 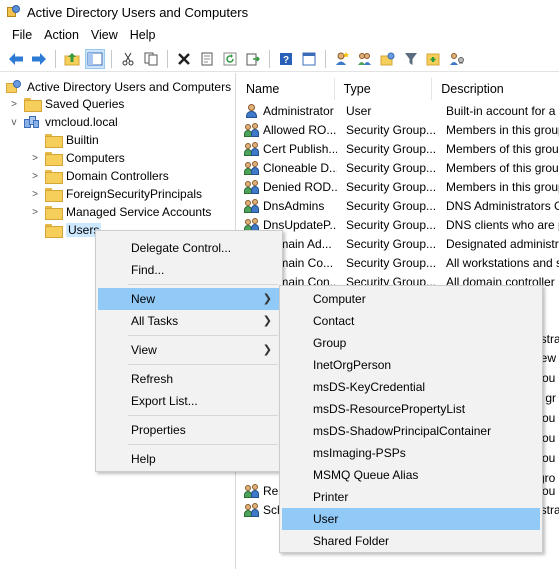 What do you see at coordinates (326, 519) in the screenshot?
I see `menu-item-label: User` at bounding box center [326, 519].